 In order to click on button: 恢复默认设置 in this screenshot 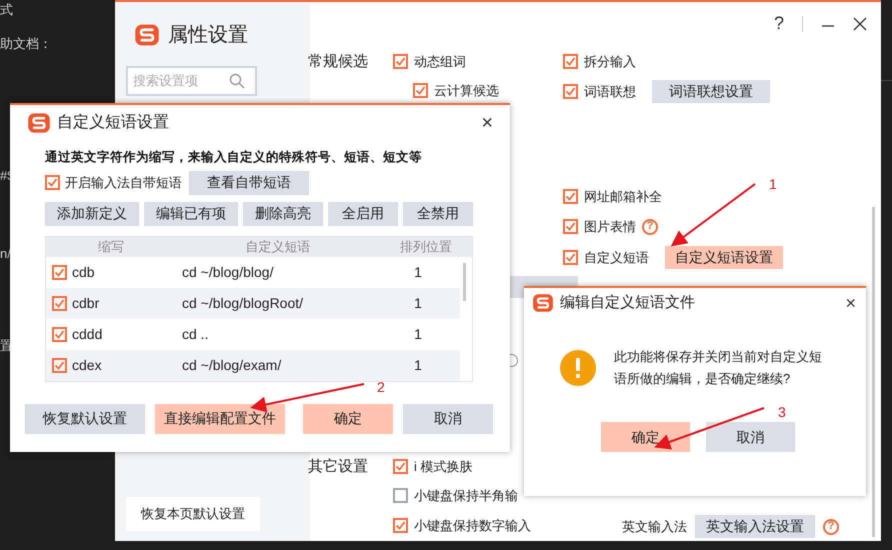, I will do `click(85, 419)`.